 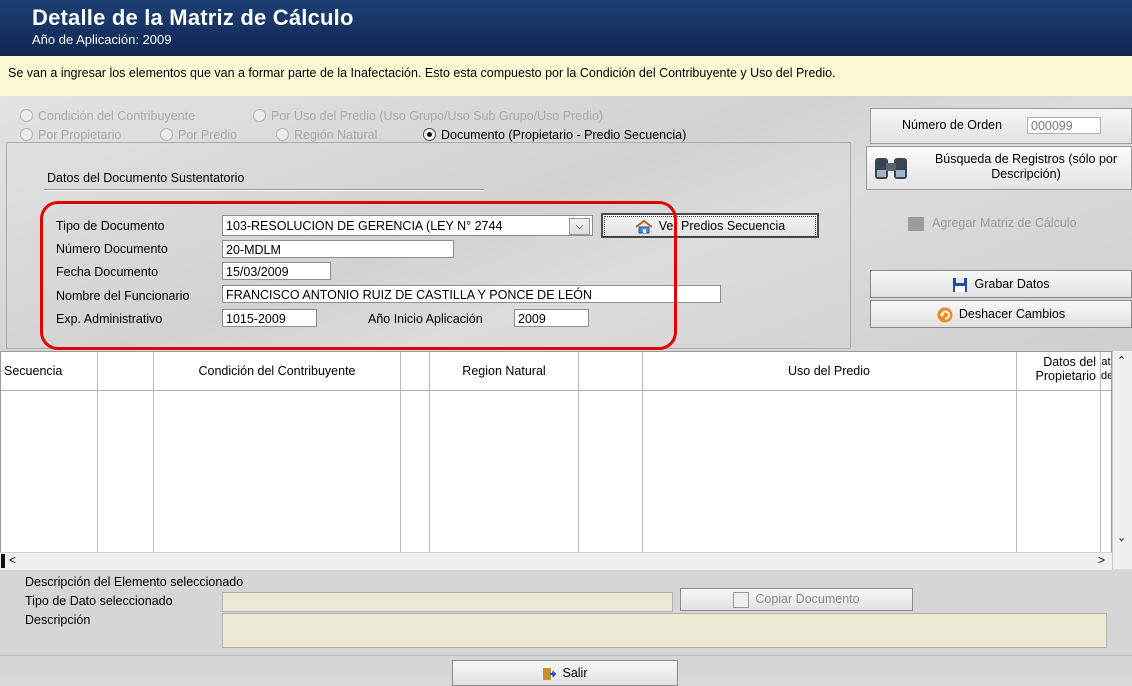 I want to click on window-subtitle: Año de Aplicación: 2009, so click(x=102, y=39).